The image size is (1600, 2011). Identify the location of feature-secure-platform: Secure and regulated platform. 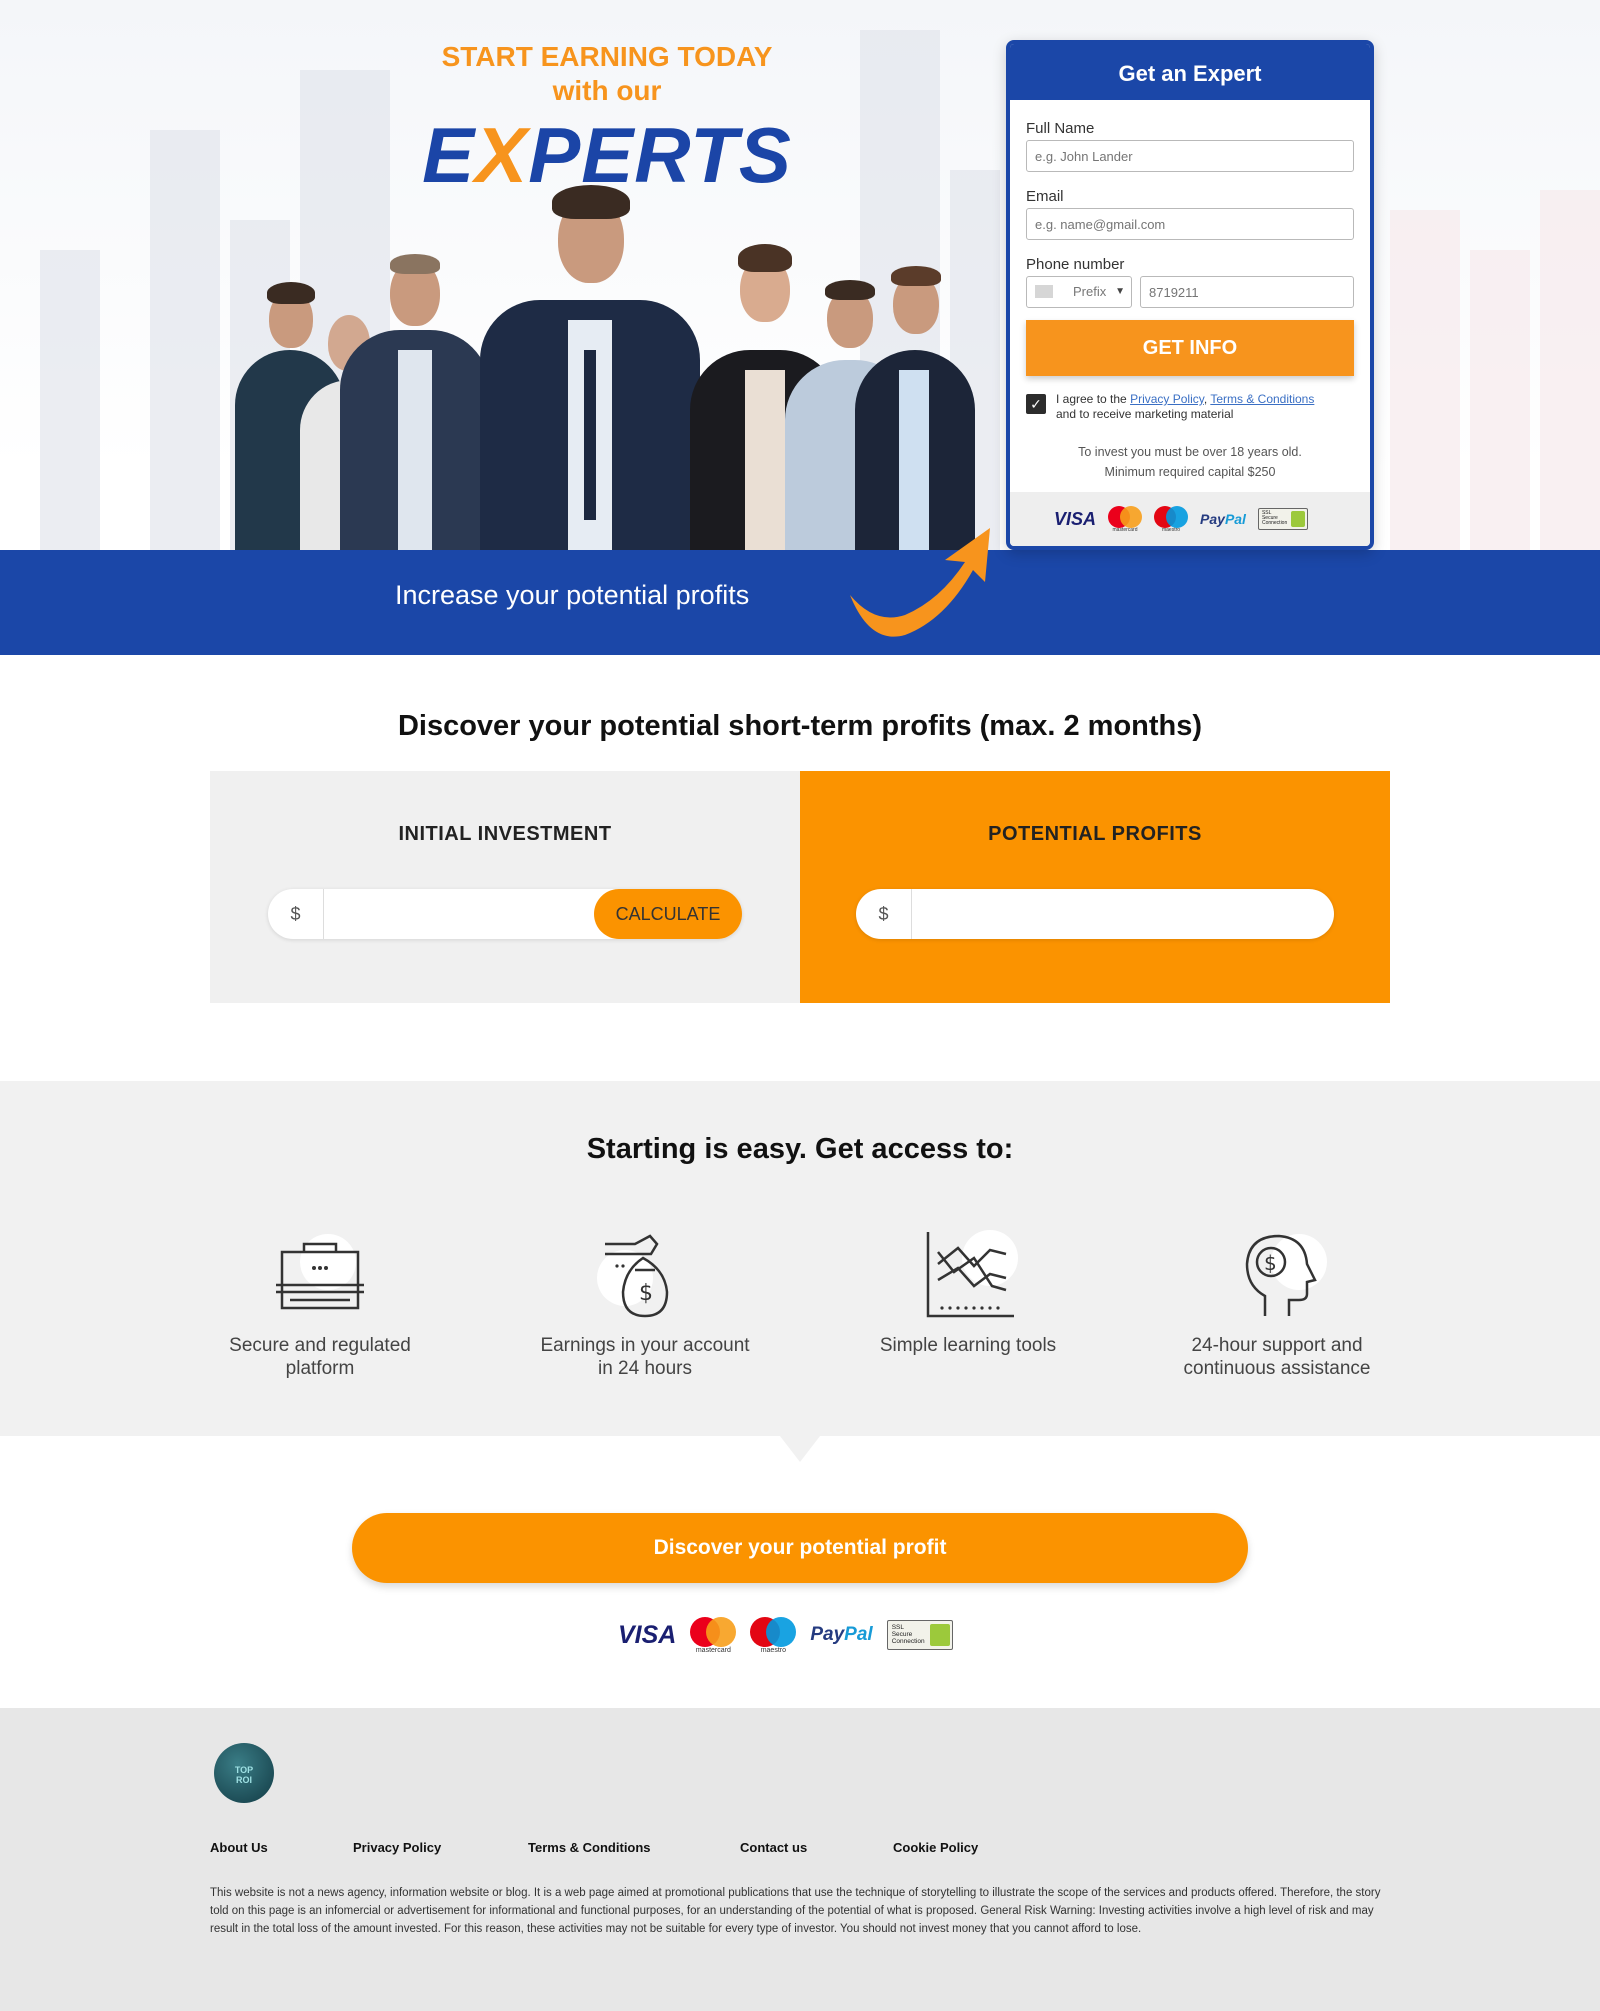
(320, 1305).